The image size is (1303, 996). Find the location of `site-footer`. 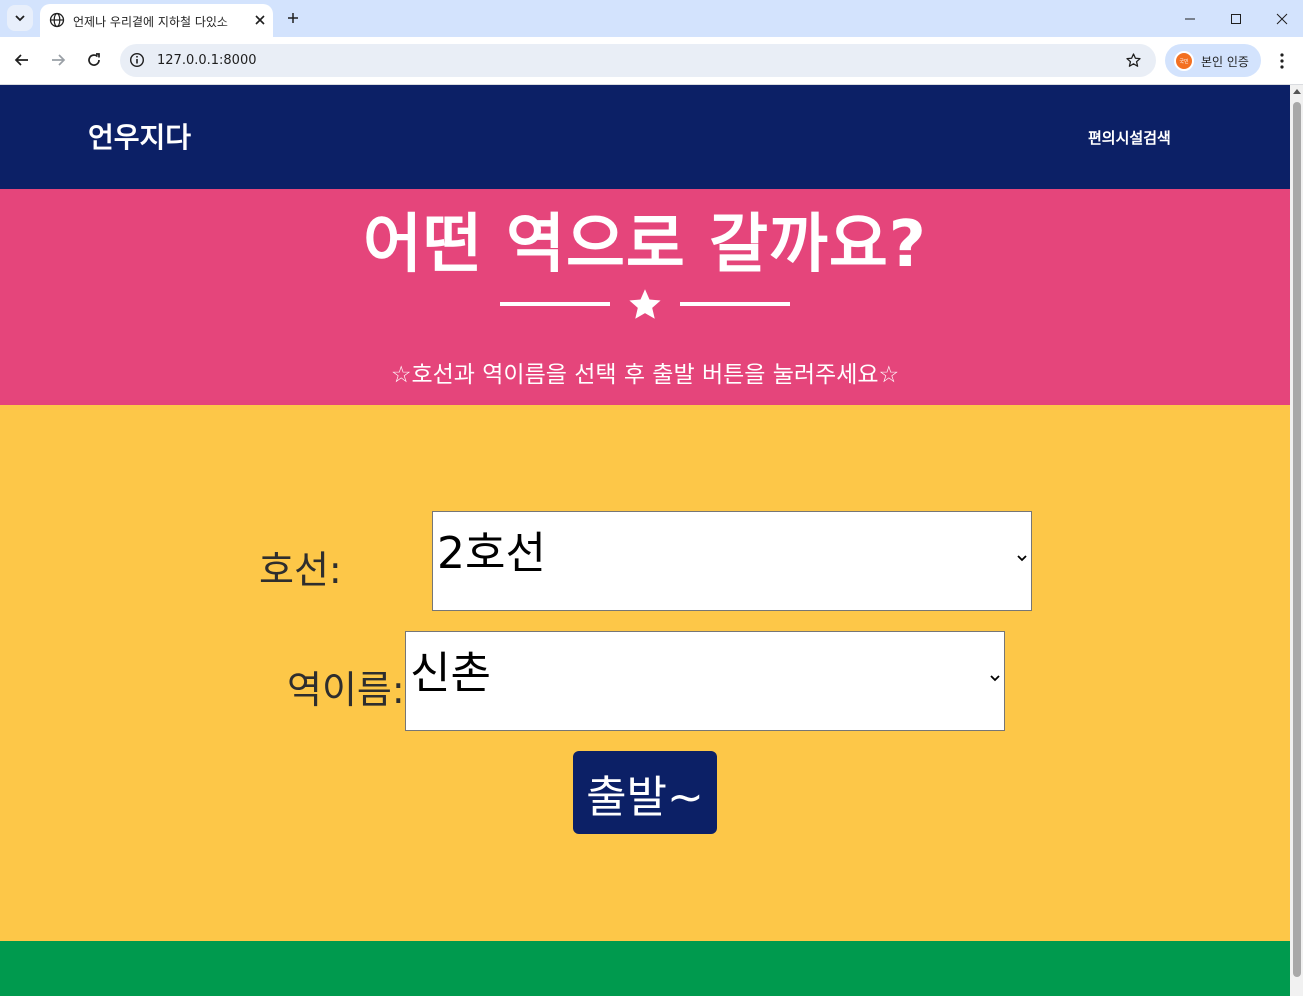

site-footer is located at coordinates (645, 968).